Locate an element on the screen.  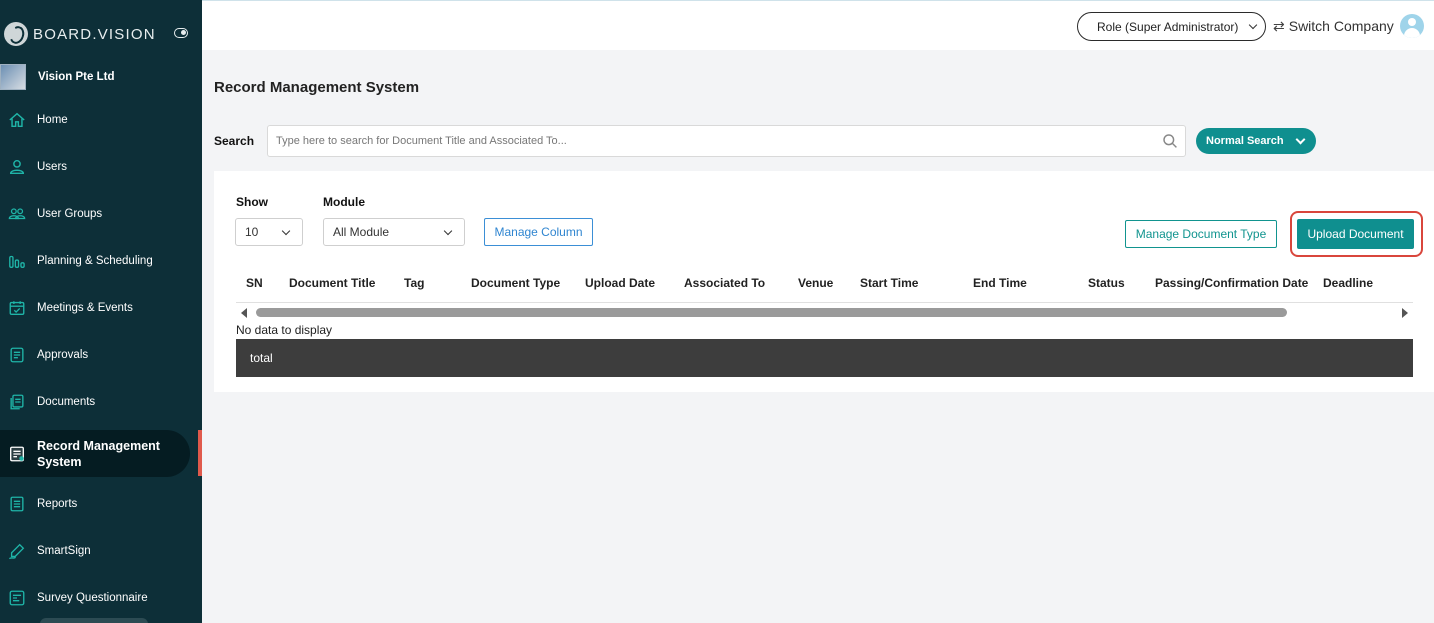
sidebar-item-label: Meetings & Events is located at coordinates (85, 307).